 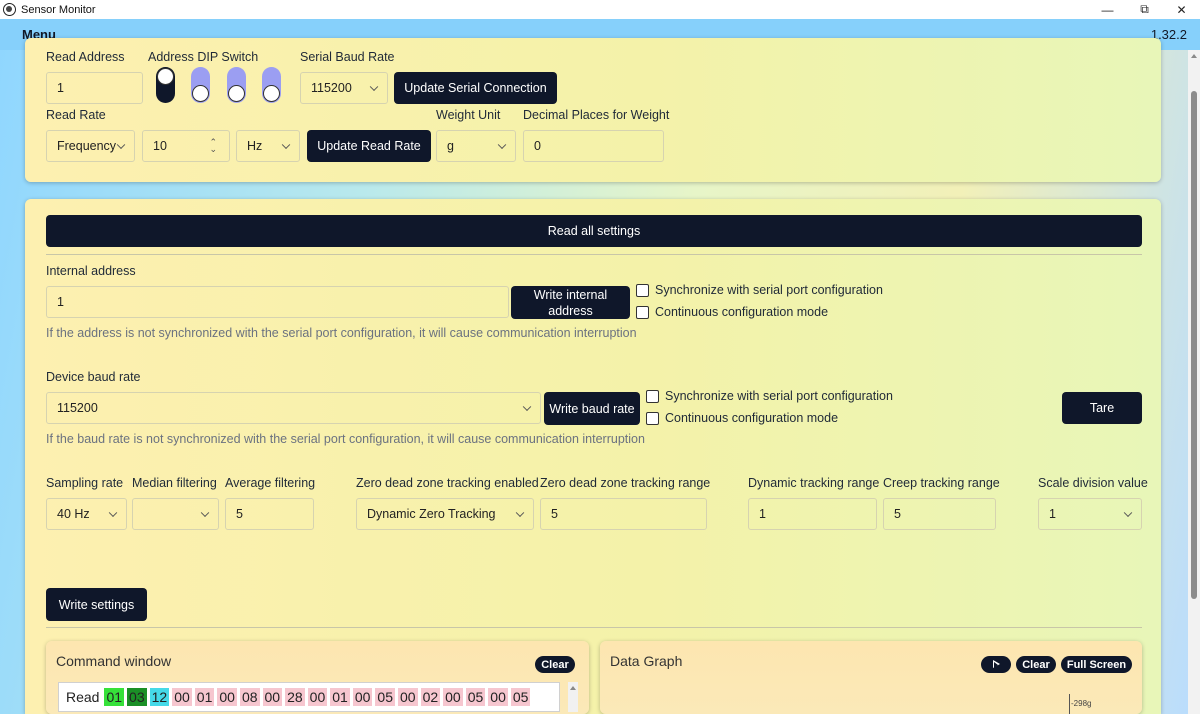 I want to click on baud-continuous-checkbox: Continuous configuration mode, so click(x=742, y=418).